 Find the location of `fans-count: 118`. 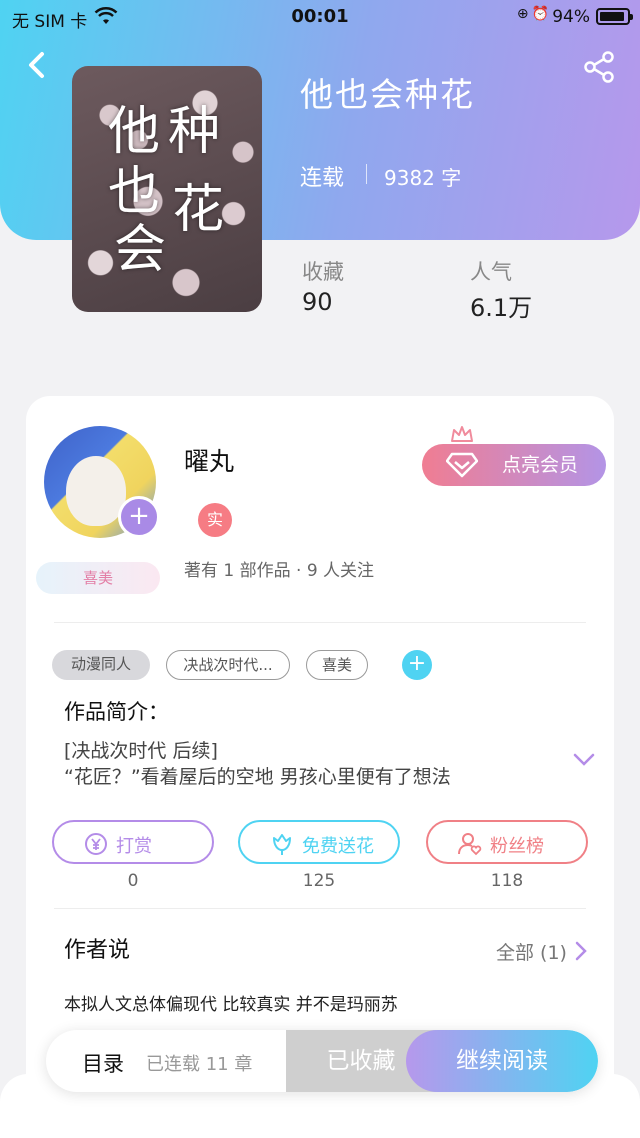

fans-count: 118 is located at coordinates (507, 881).